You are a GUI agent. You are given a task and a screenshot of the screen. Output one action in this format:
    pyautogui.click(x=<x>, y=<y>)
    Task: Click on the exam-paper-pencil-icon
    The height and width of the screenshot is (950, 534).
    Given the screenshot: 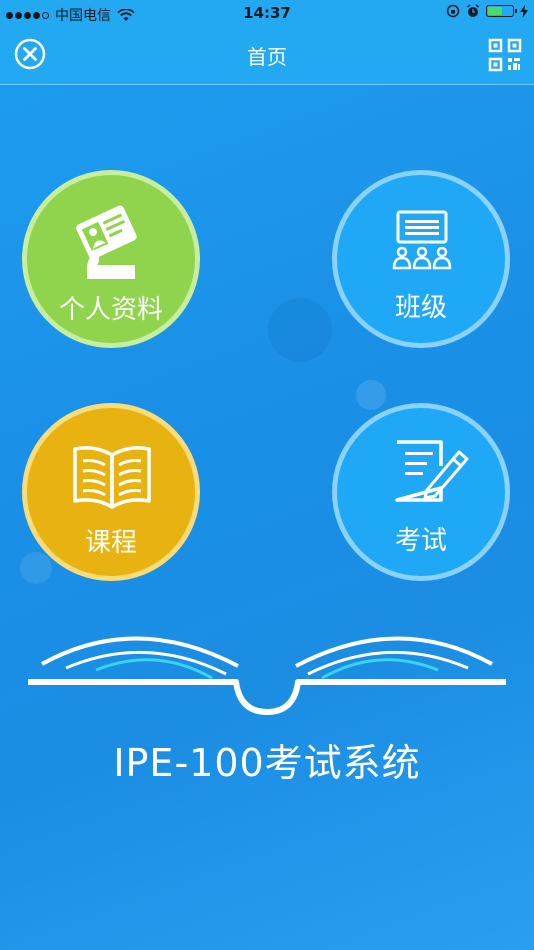 What is the action you would take?
    pyautogui.click(x=432, y=471)
    